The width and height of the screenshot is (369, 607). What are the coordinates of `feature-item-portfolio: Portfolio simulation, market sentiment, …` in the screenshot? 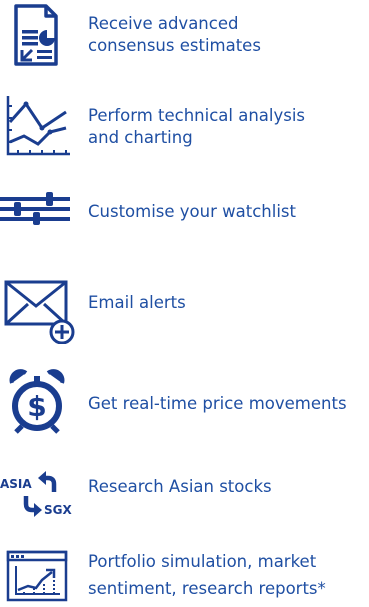 It's located at (184, 576).